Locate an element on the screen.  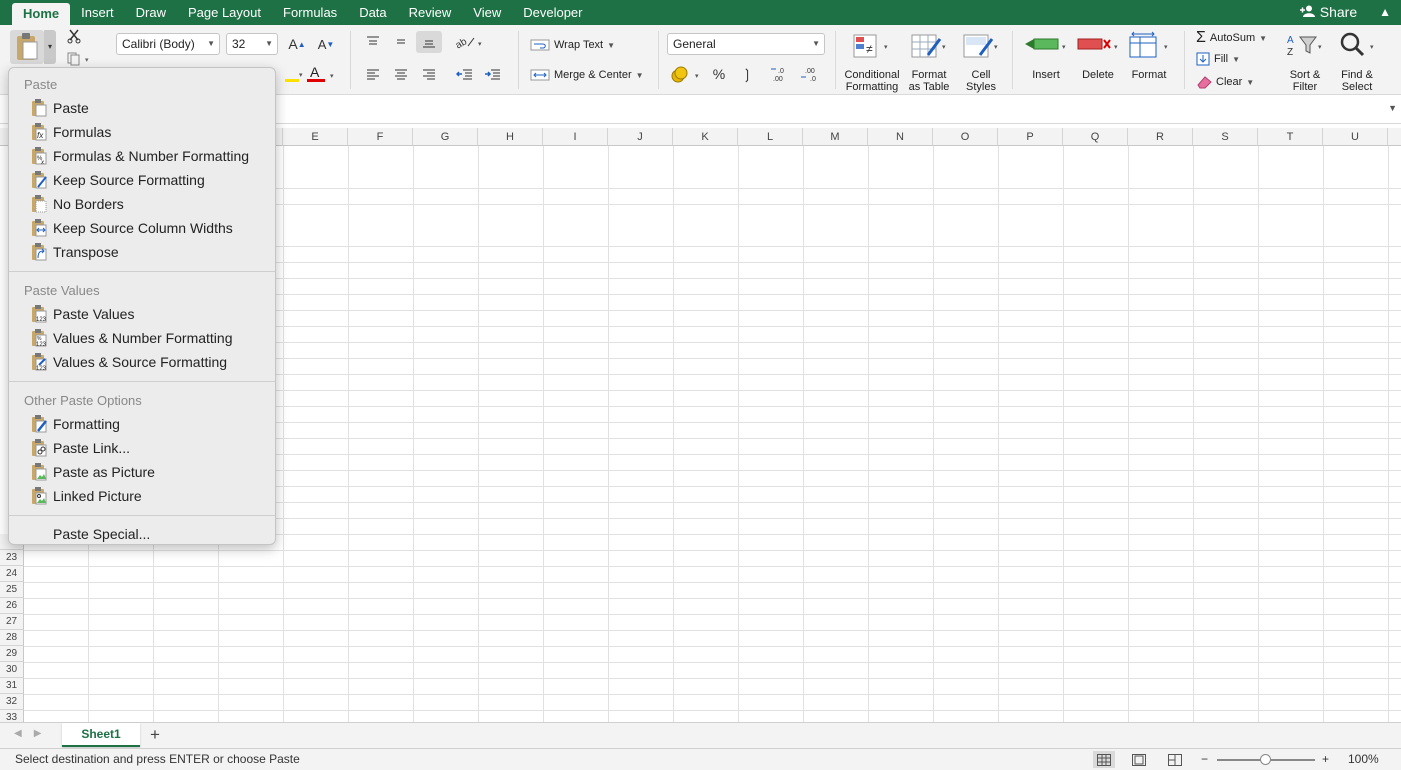
tab-data: Data is located at coordinates (372, 12).